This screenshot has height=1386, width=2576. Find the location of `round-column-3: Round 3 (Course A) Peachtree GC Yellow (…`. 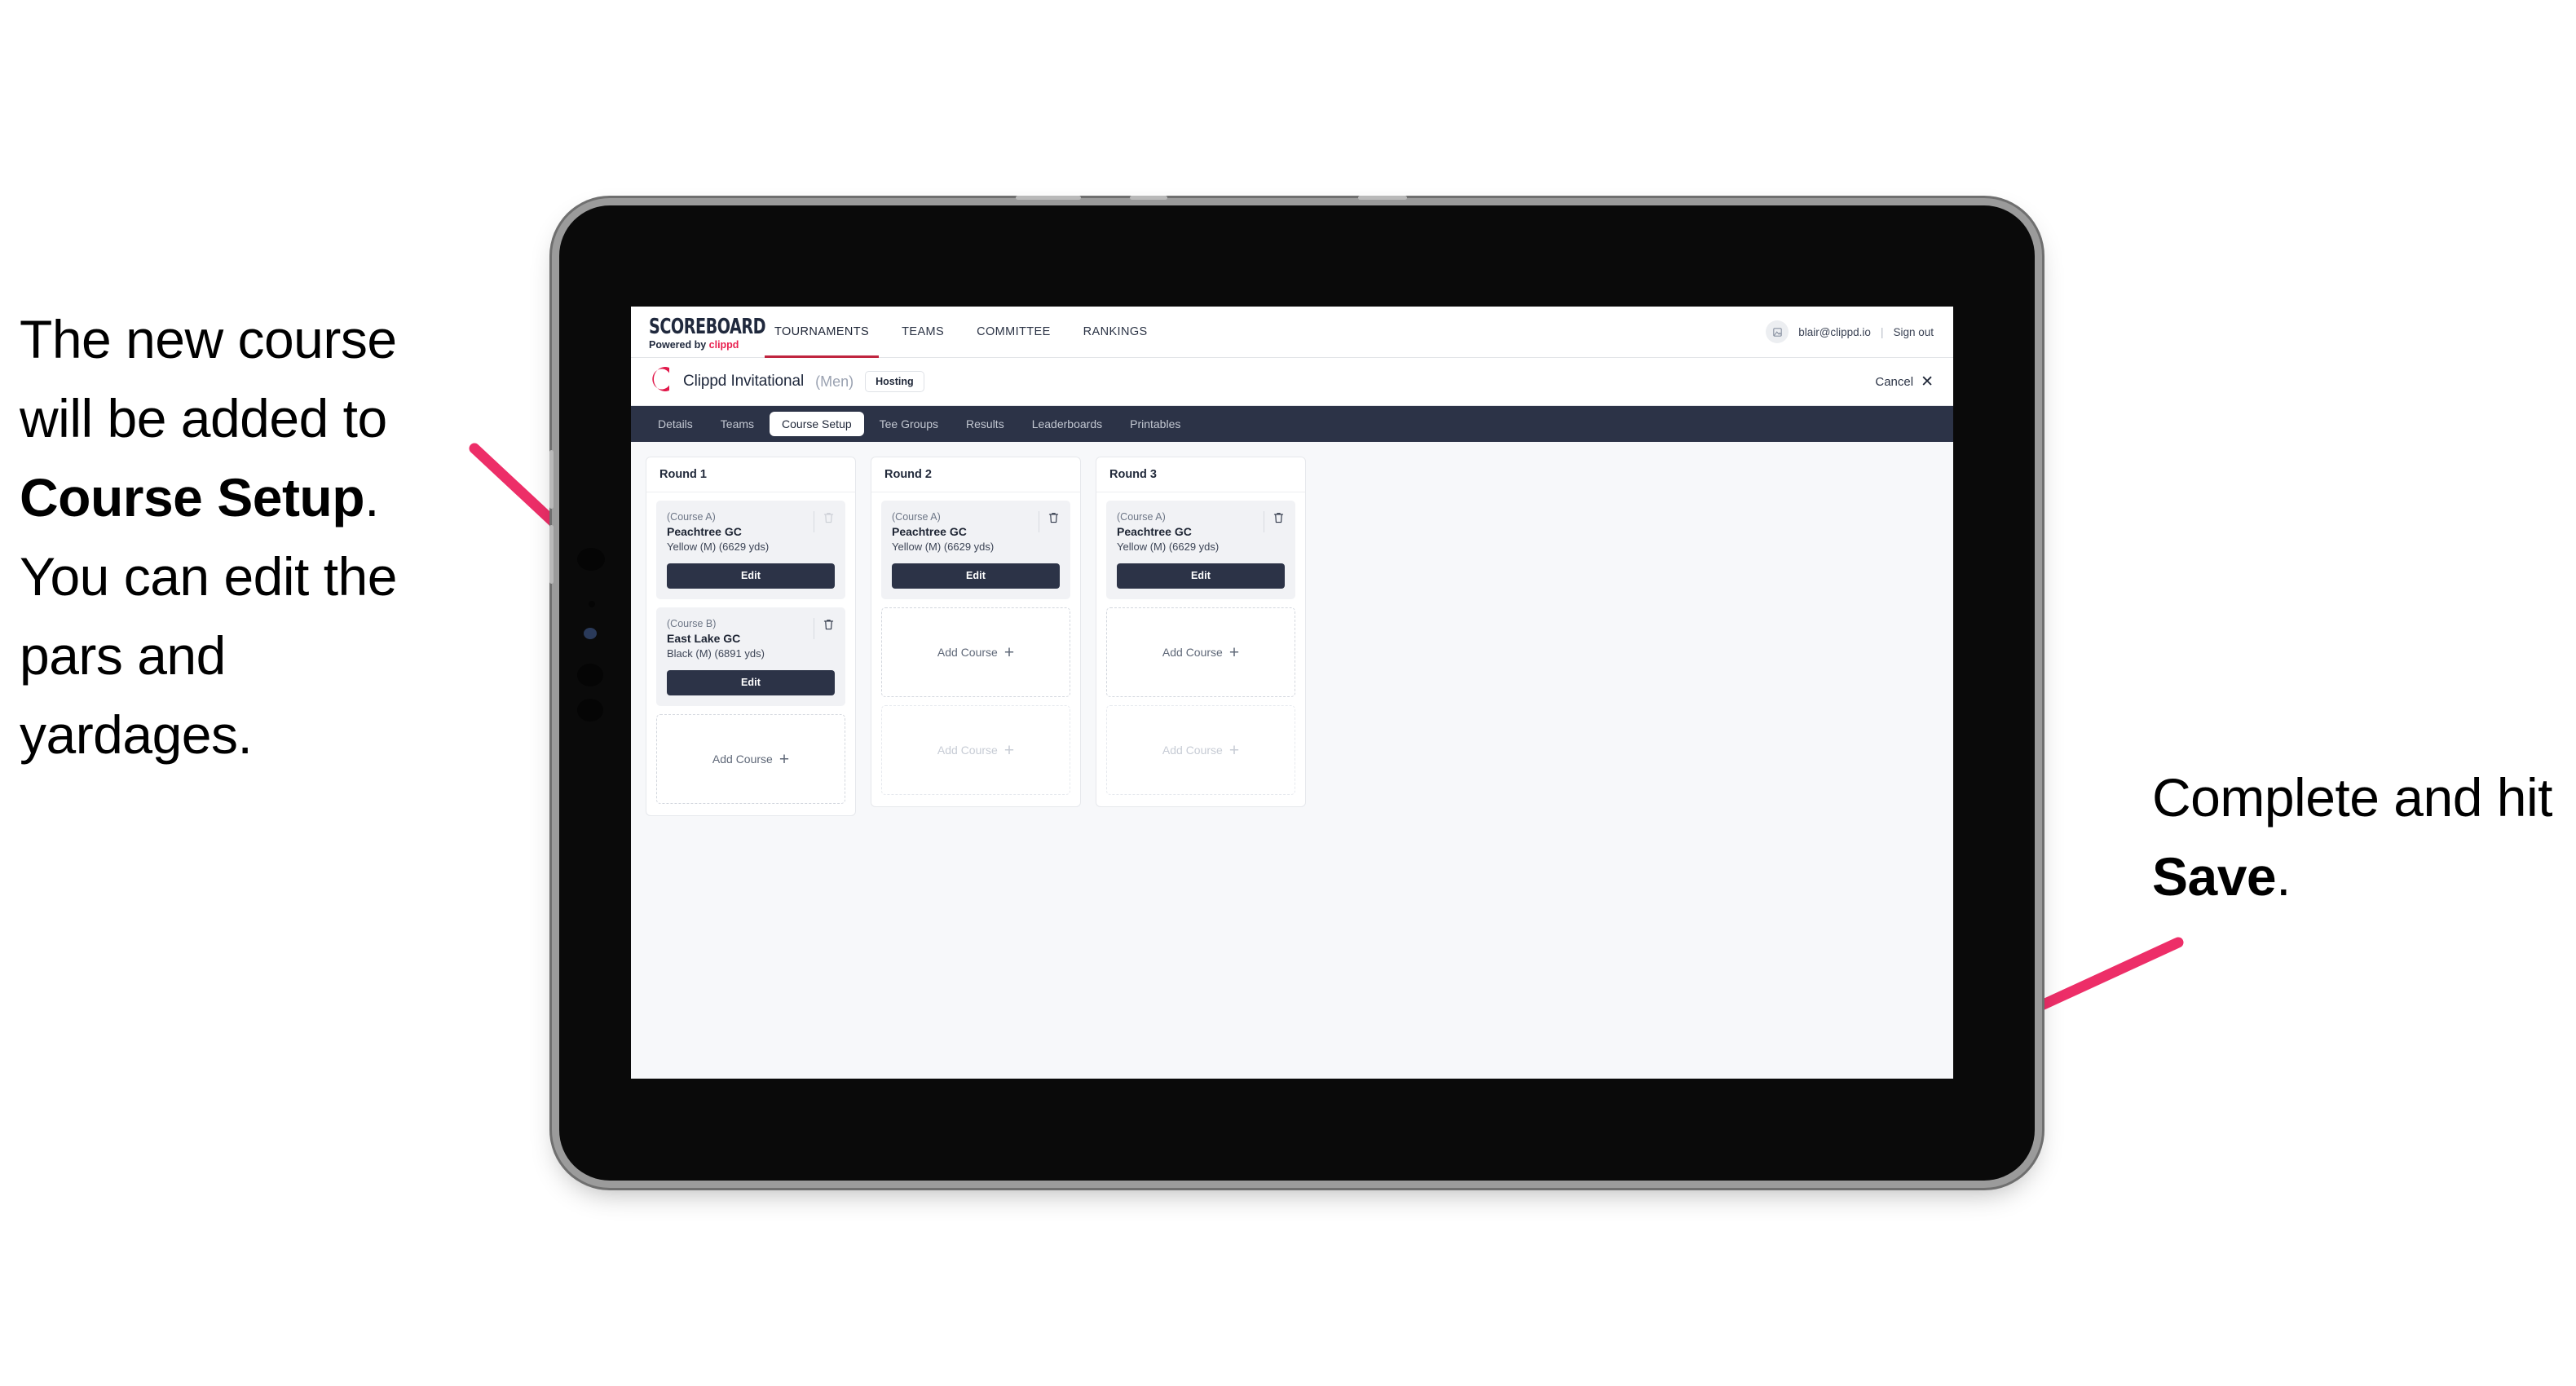

round-column-3: Round 3 (Course A) Peachtree GC Yellow (… is located at coordinates (1201, 632).